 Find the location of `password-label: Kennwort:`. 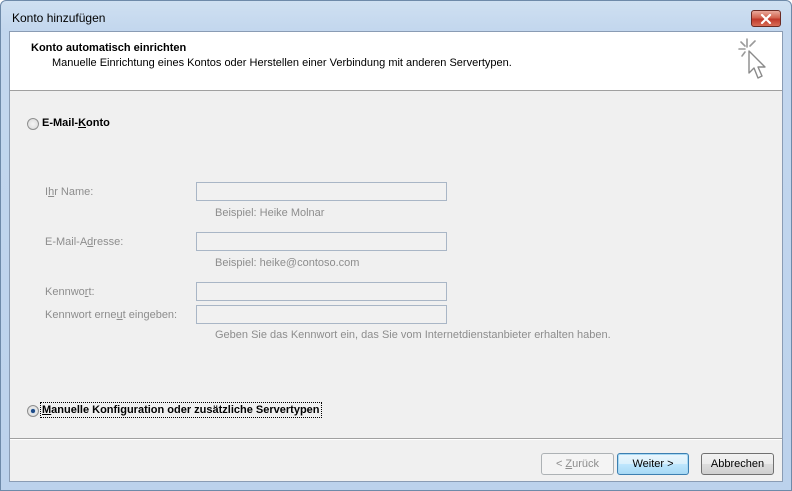

password-label: Kennwort: is located at coordinates (70, 292).